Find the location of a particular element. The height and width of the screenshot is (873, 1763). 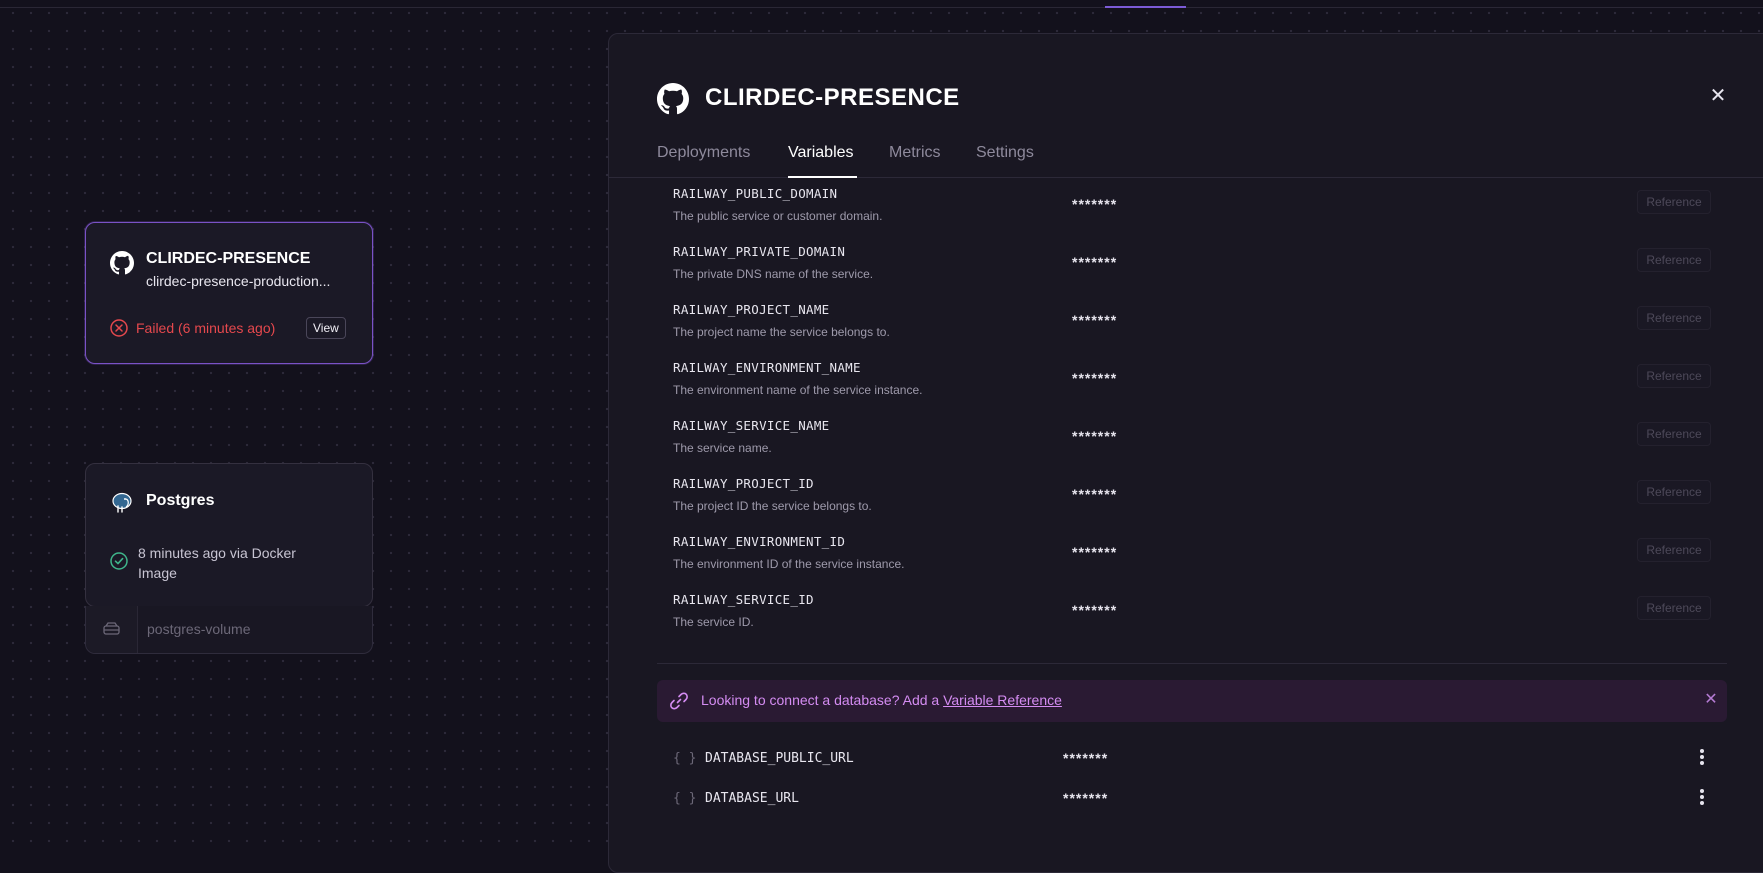

top-bar is located at coordinates (881, 4).